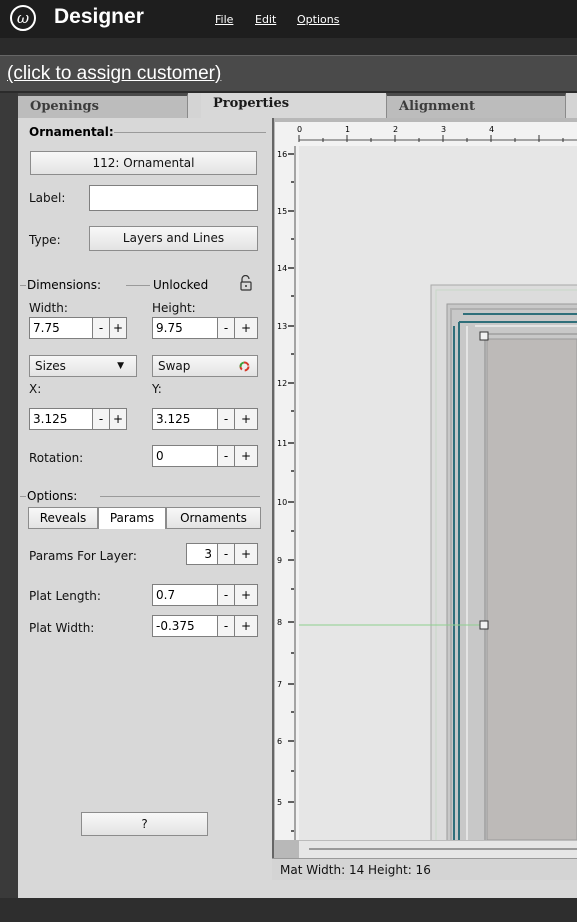 Image resolution: width=577 pixels, height=922 pixels. I want to click on ruler-label: 14, so click(282, 268).